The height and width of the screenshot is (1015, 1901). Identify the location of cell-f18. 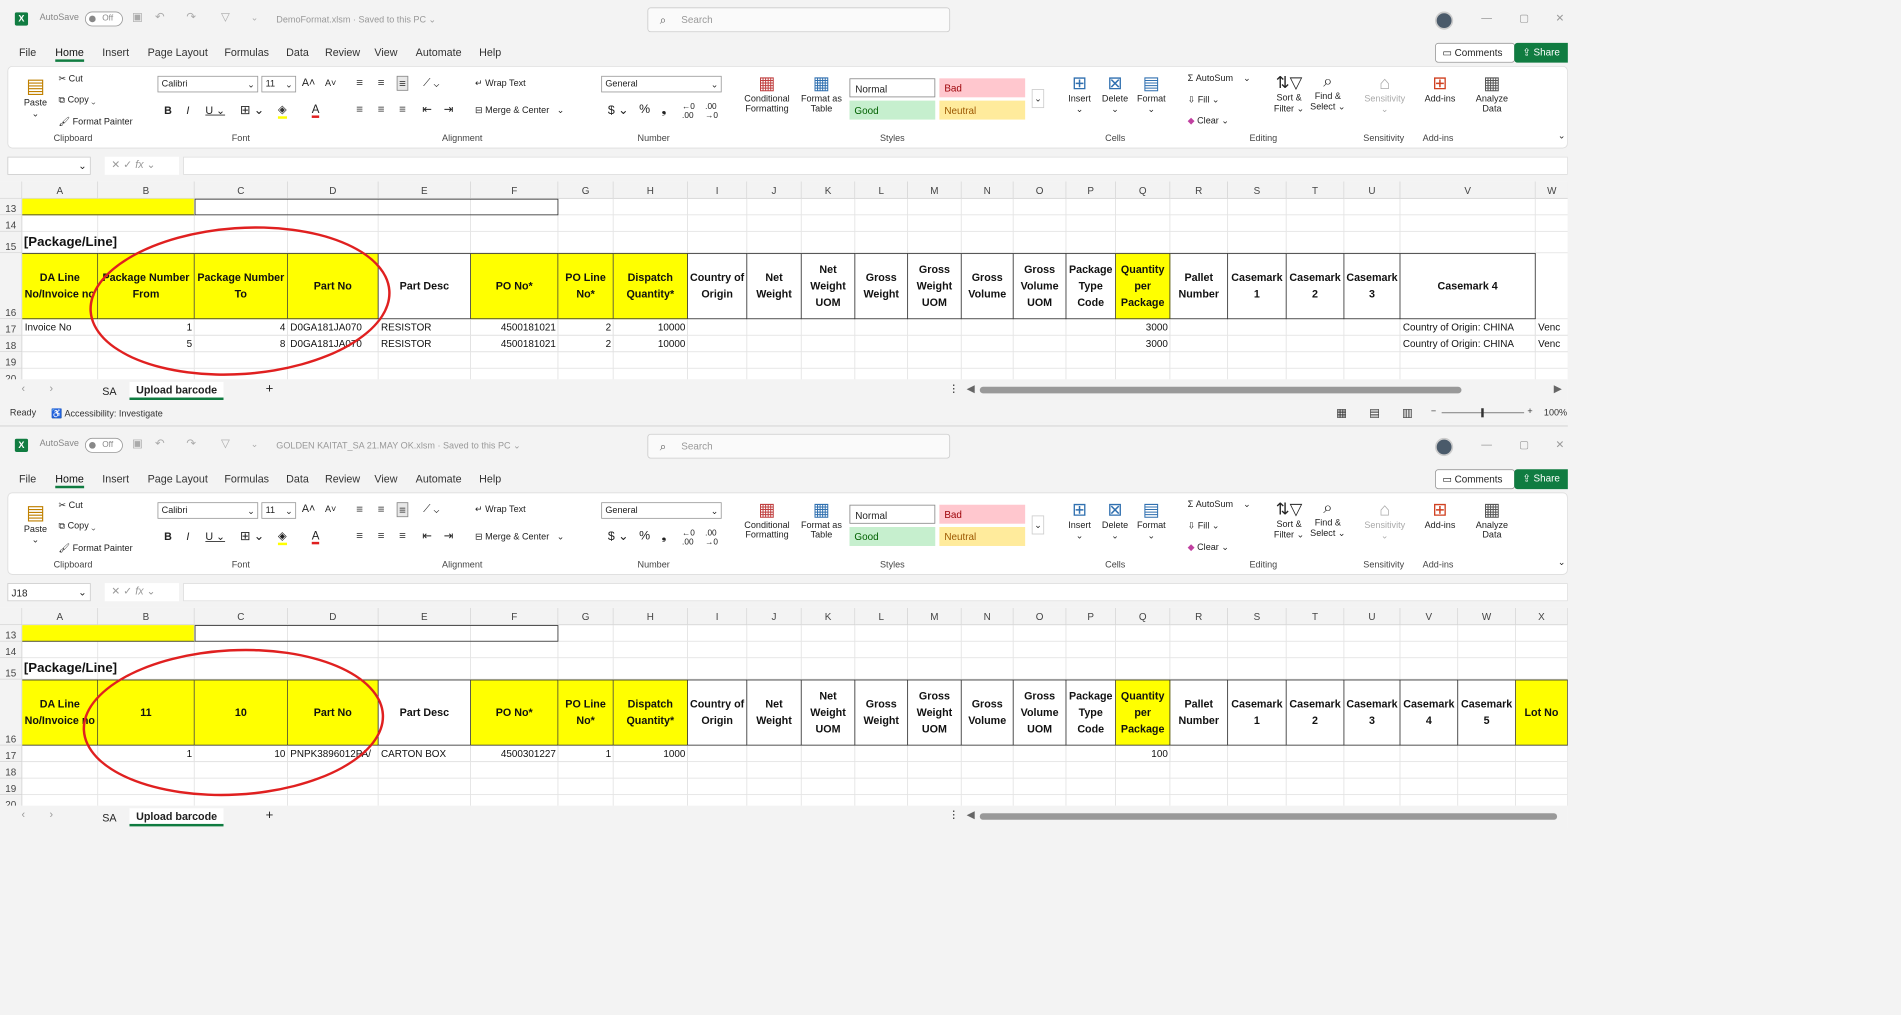
(514, 770).